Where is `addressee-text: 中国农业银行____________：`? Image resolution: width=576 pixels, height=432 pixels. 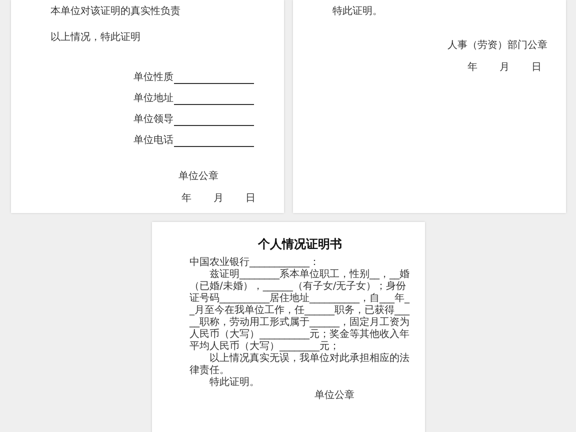
addressee-text: 中国农业银行____________： is located at coordinates (255, 262).